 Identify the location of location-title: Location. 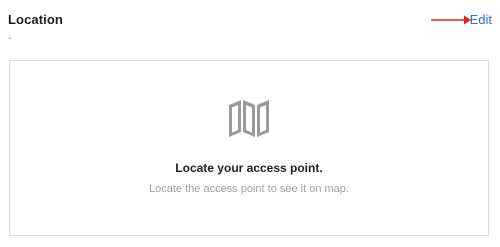
(35, 19).